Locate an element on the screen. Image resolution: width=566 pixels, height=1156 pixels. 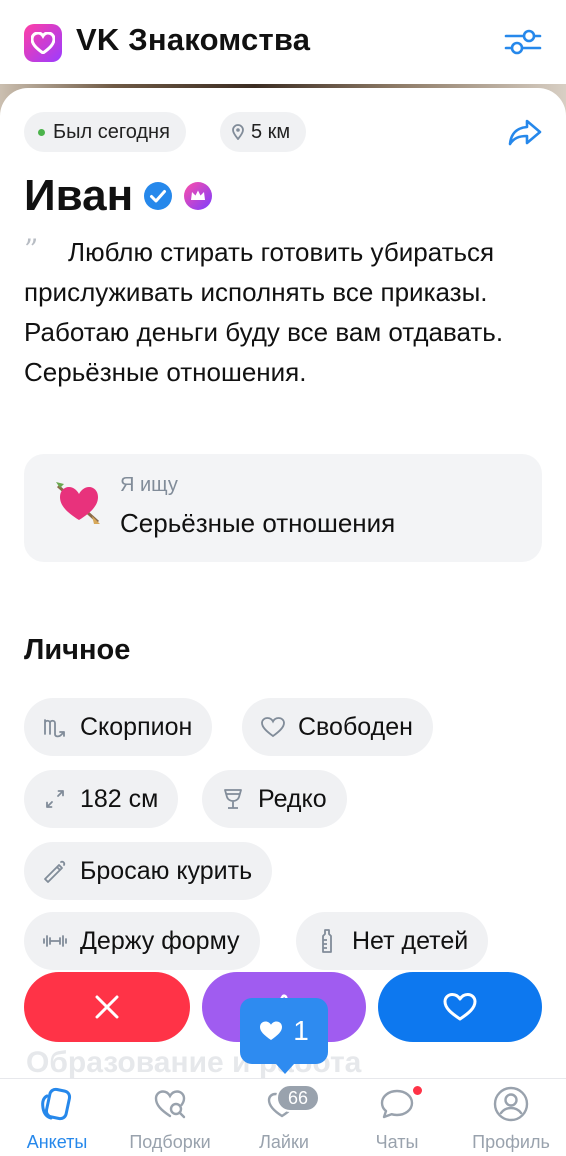
heart-icon is located at coordinates (460, 1007).